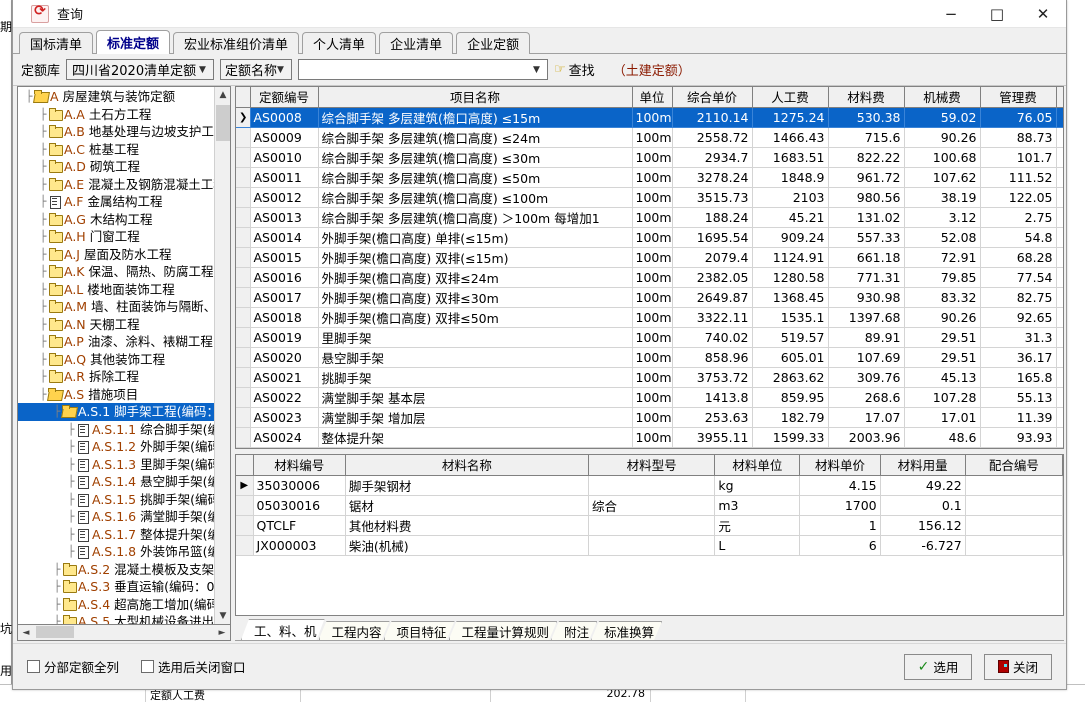  What do you see at coordinates (840, 465) in the screenshot?
I see `column-header-4: 材料单价` at bounding box center [840, 465].